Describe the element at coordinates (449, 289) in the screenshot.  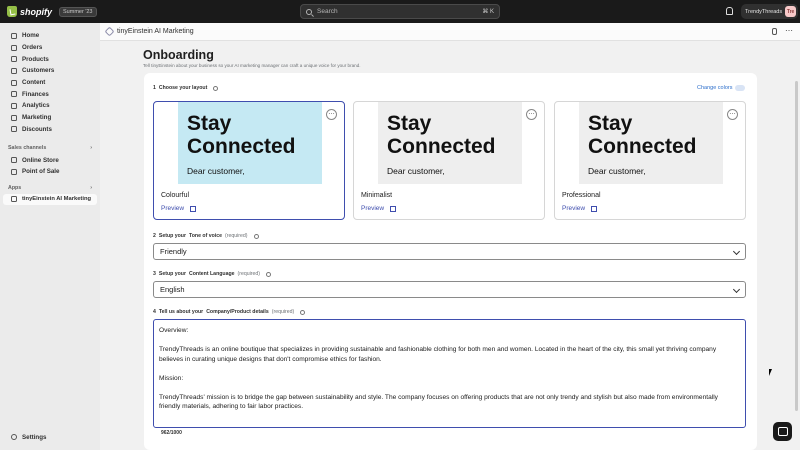
I see `content-language-select: English` at that location.